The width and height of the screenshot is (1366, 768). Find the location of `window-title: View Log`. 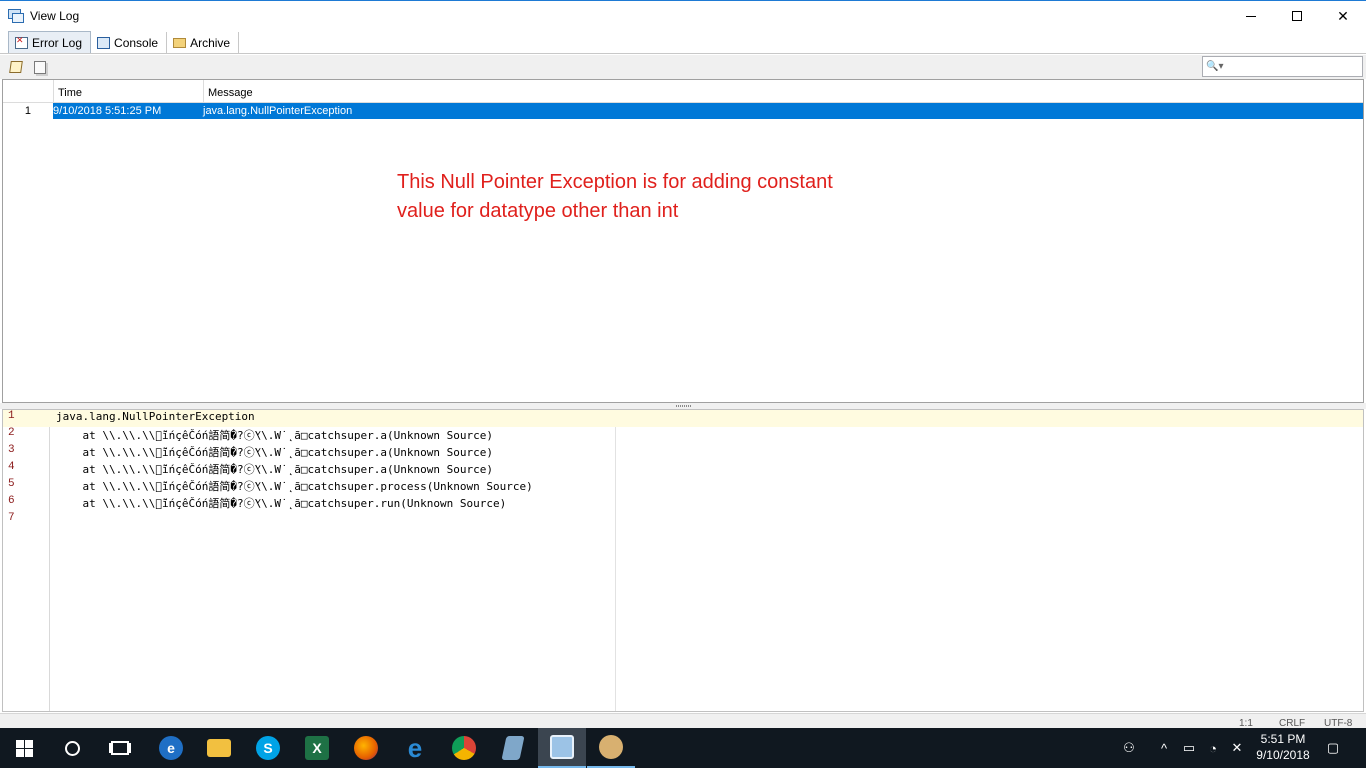

window-title: View Log is located at coordinates (55, 16).